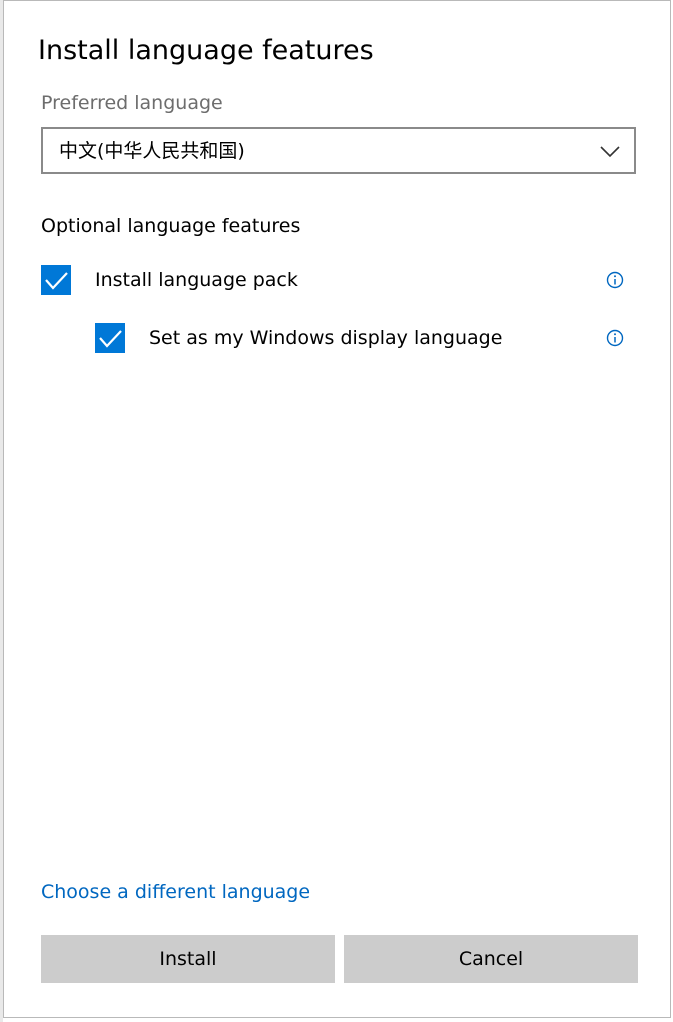 The image size is (673, 1022). Describe the element at coordinates (196, 280) in the screenshot. I see `install-language-pack-label: Install language pack` at that location.